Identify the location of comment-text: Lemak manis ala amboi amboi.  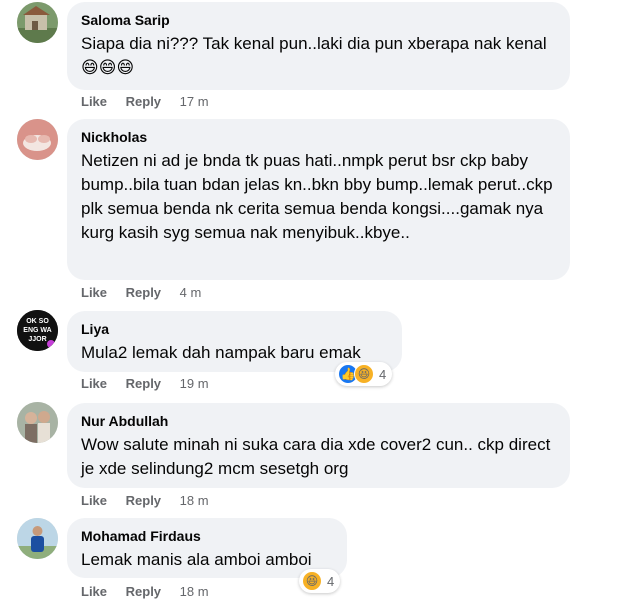
(196, 559).